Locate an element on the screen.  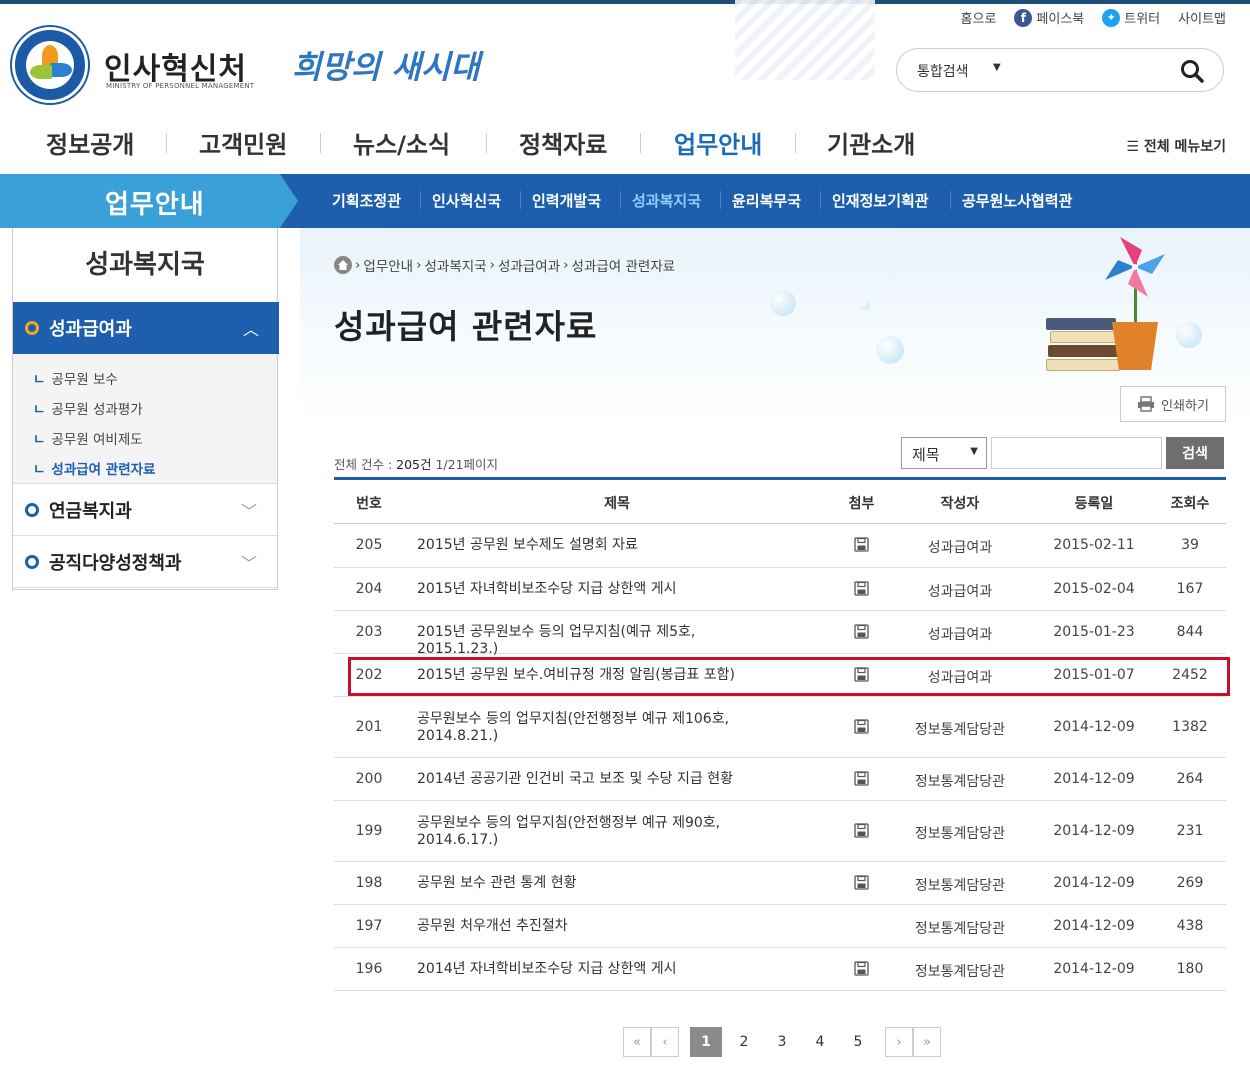
search-icon is located at coordinates (1192, 71).